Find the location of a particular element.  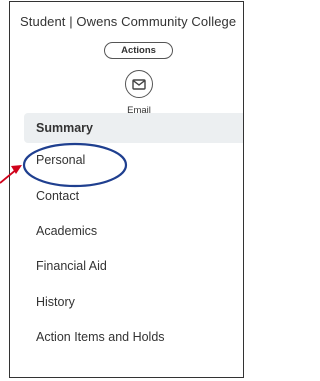

actions-button: Actions is located at coordinates (138, 50).